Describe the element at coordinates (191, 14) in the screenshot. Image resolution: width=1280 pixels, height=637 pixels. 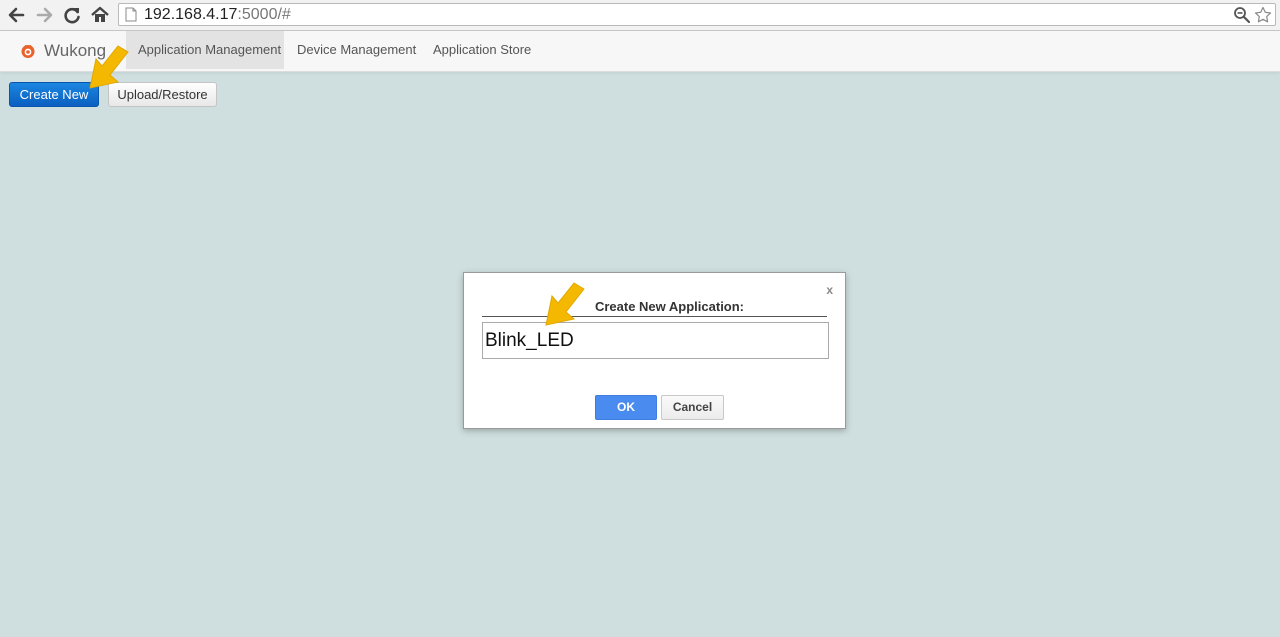
I see `url-host: 192.168.4.17` at that location.